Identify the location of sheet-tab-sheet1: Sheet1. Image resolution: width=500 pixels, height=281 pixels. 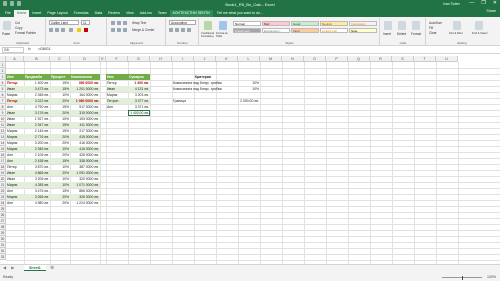
(35, 268).